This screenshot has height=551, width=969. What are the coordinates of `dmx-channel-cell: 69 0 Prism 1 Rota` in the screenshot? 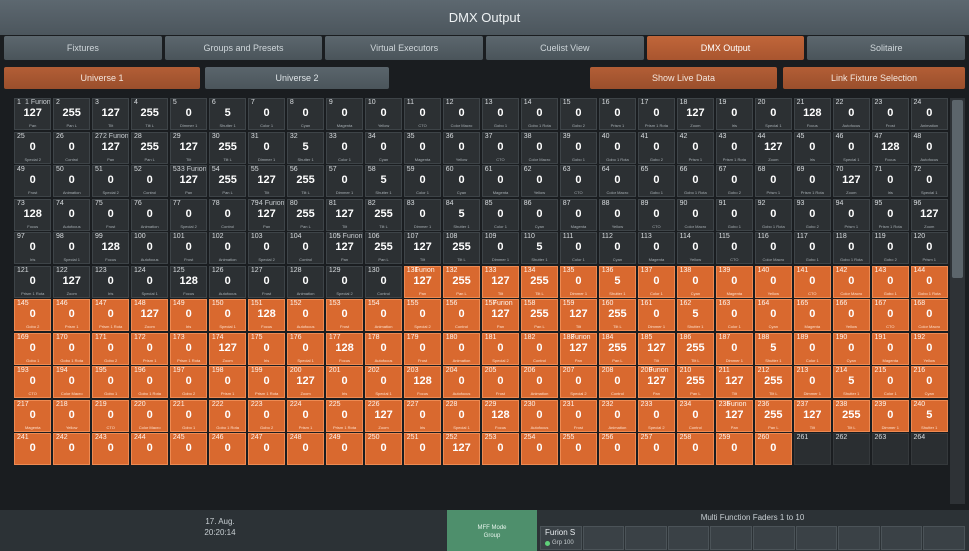 It's located at (812, 181).